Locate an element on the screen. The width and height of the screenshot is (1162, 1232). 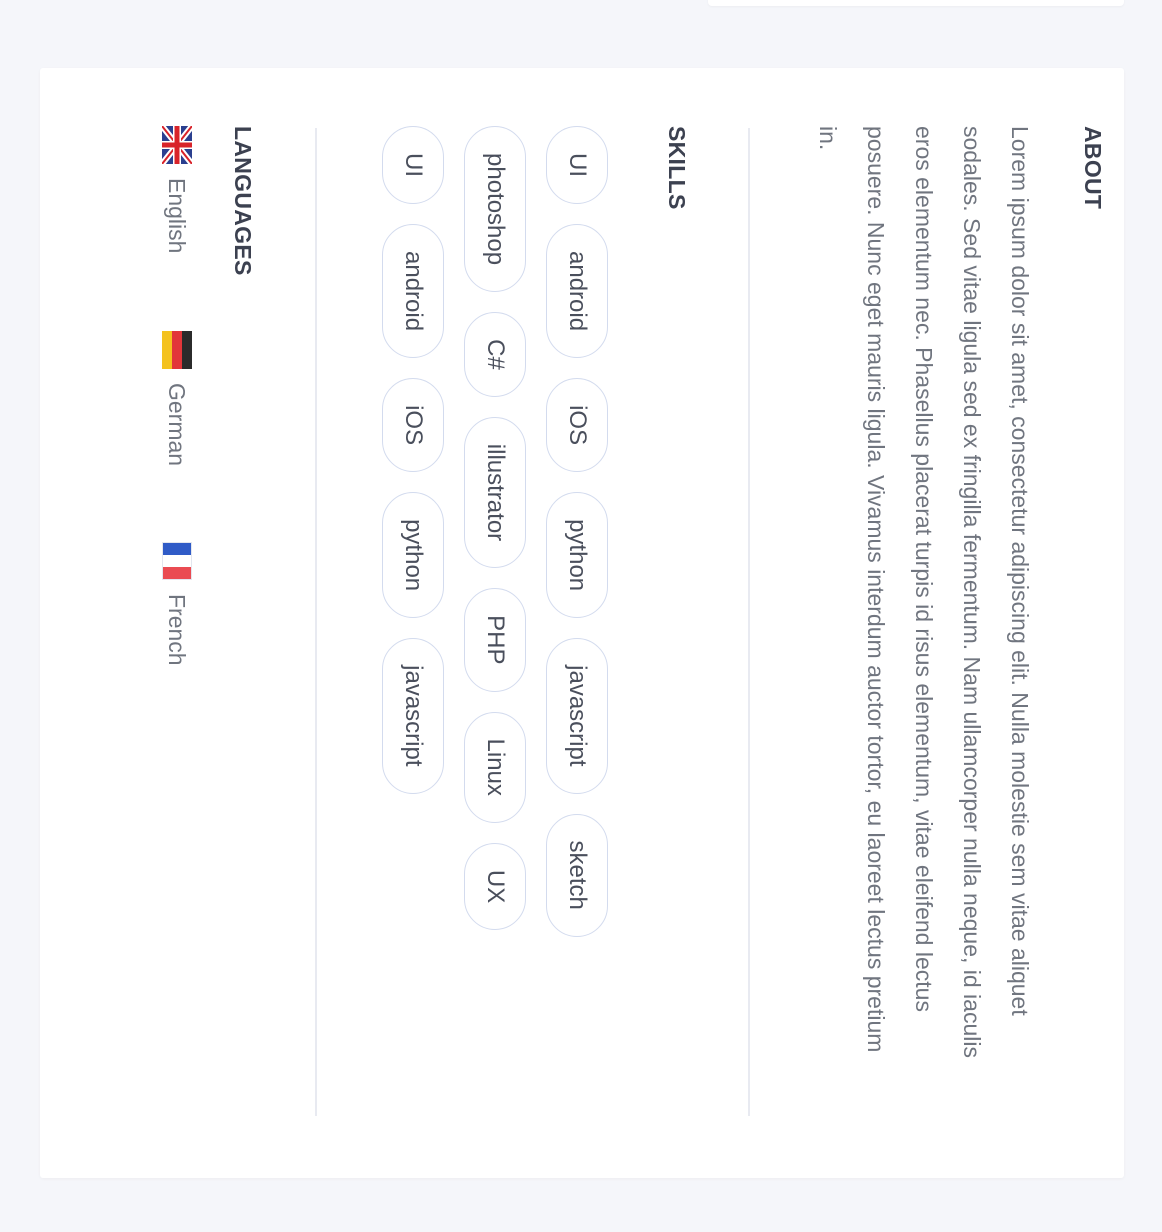
uk-flag-icon is located at coordinates (177, 145).